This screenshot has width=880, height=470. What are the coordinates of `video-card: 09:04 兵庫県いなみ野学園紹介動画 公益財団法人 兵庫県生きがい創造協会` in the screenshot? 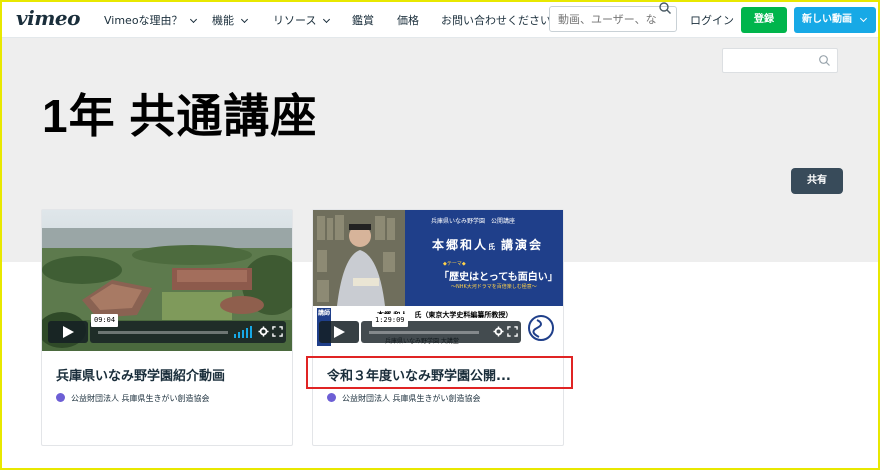 It's located at (167, 327).